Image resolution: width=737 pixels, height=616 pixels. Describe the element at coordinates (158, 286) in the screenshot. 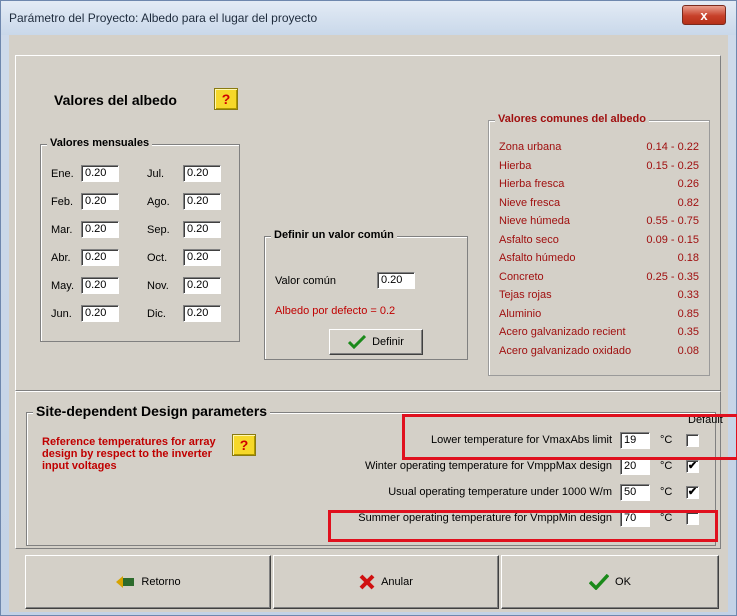

I see `month-label: Nov.` at that location.